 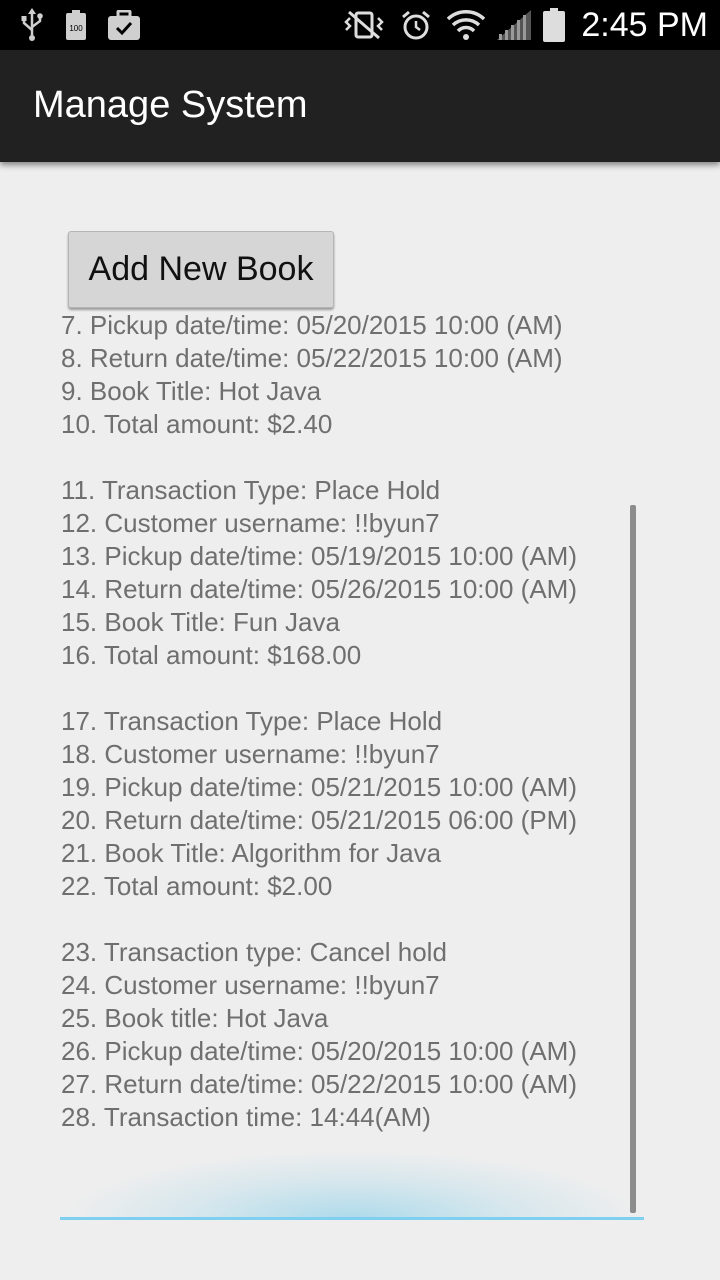 I want to click on add-new-book-button: Add New Book, so click(x=201, y=269).